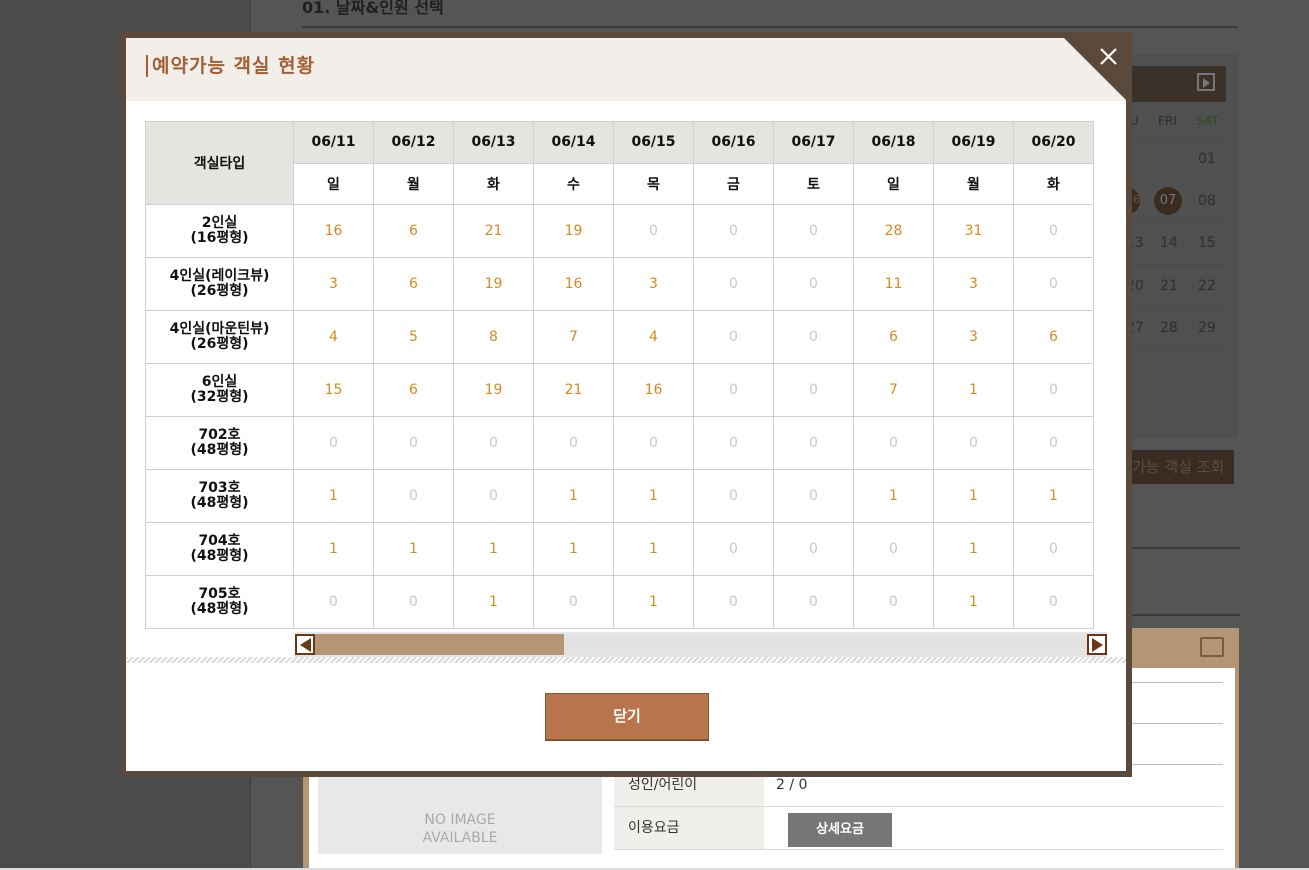 This screenshot has height=870, width=1309. Describe the element at coordinates (1169, 243) in the screenshot. I see `calendar-day: 14` at that location.